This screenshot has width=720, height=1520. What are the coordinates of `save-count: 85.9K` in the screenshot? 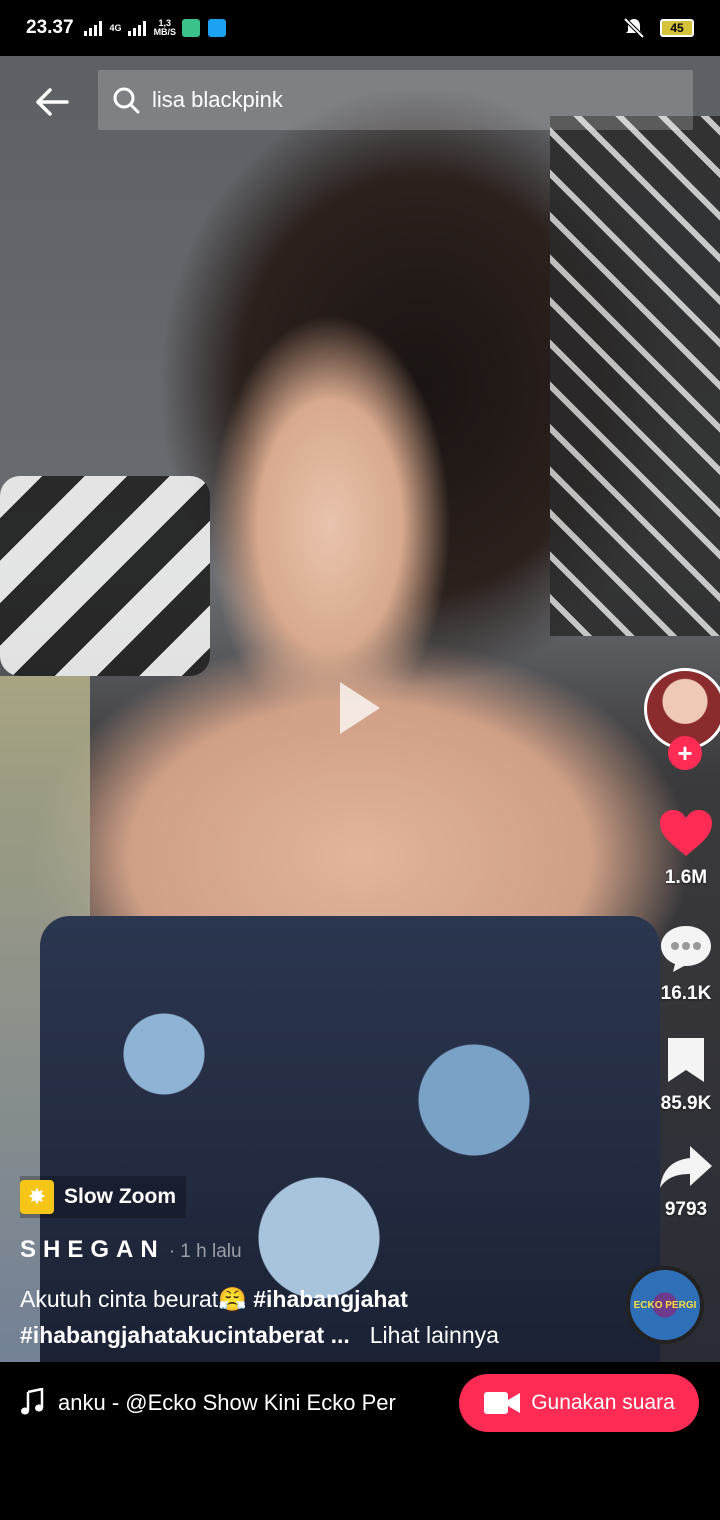 It's located at (686, 1103).